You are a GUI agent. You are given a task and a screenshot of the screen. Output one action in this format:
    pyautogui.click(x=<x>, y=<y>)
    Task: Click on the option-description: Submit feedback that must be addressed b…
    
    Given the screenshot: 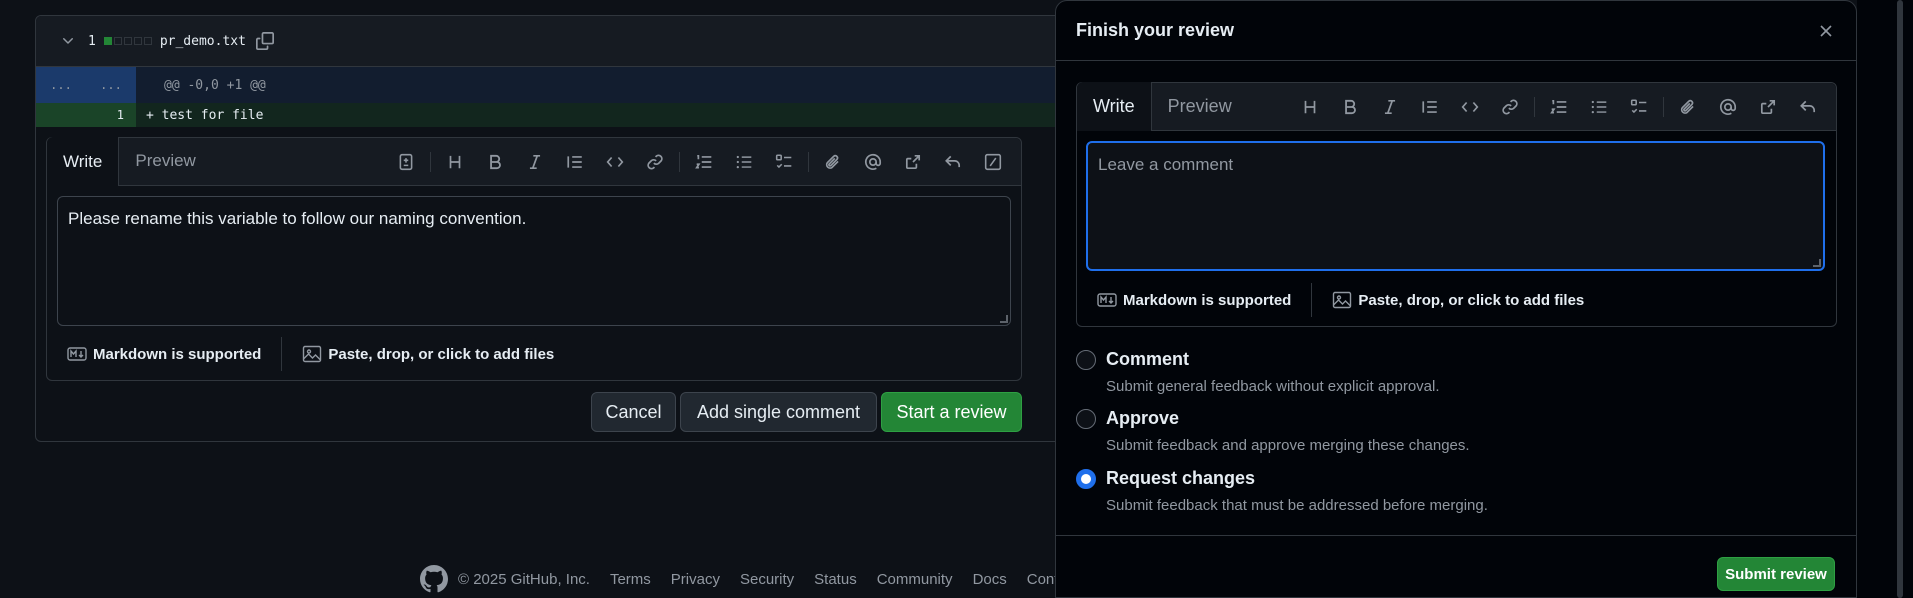 What is the action you would take?
    pyautogui.click(x=1297, y=505)
    